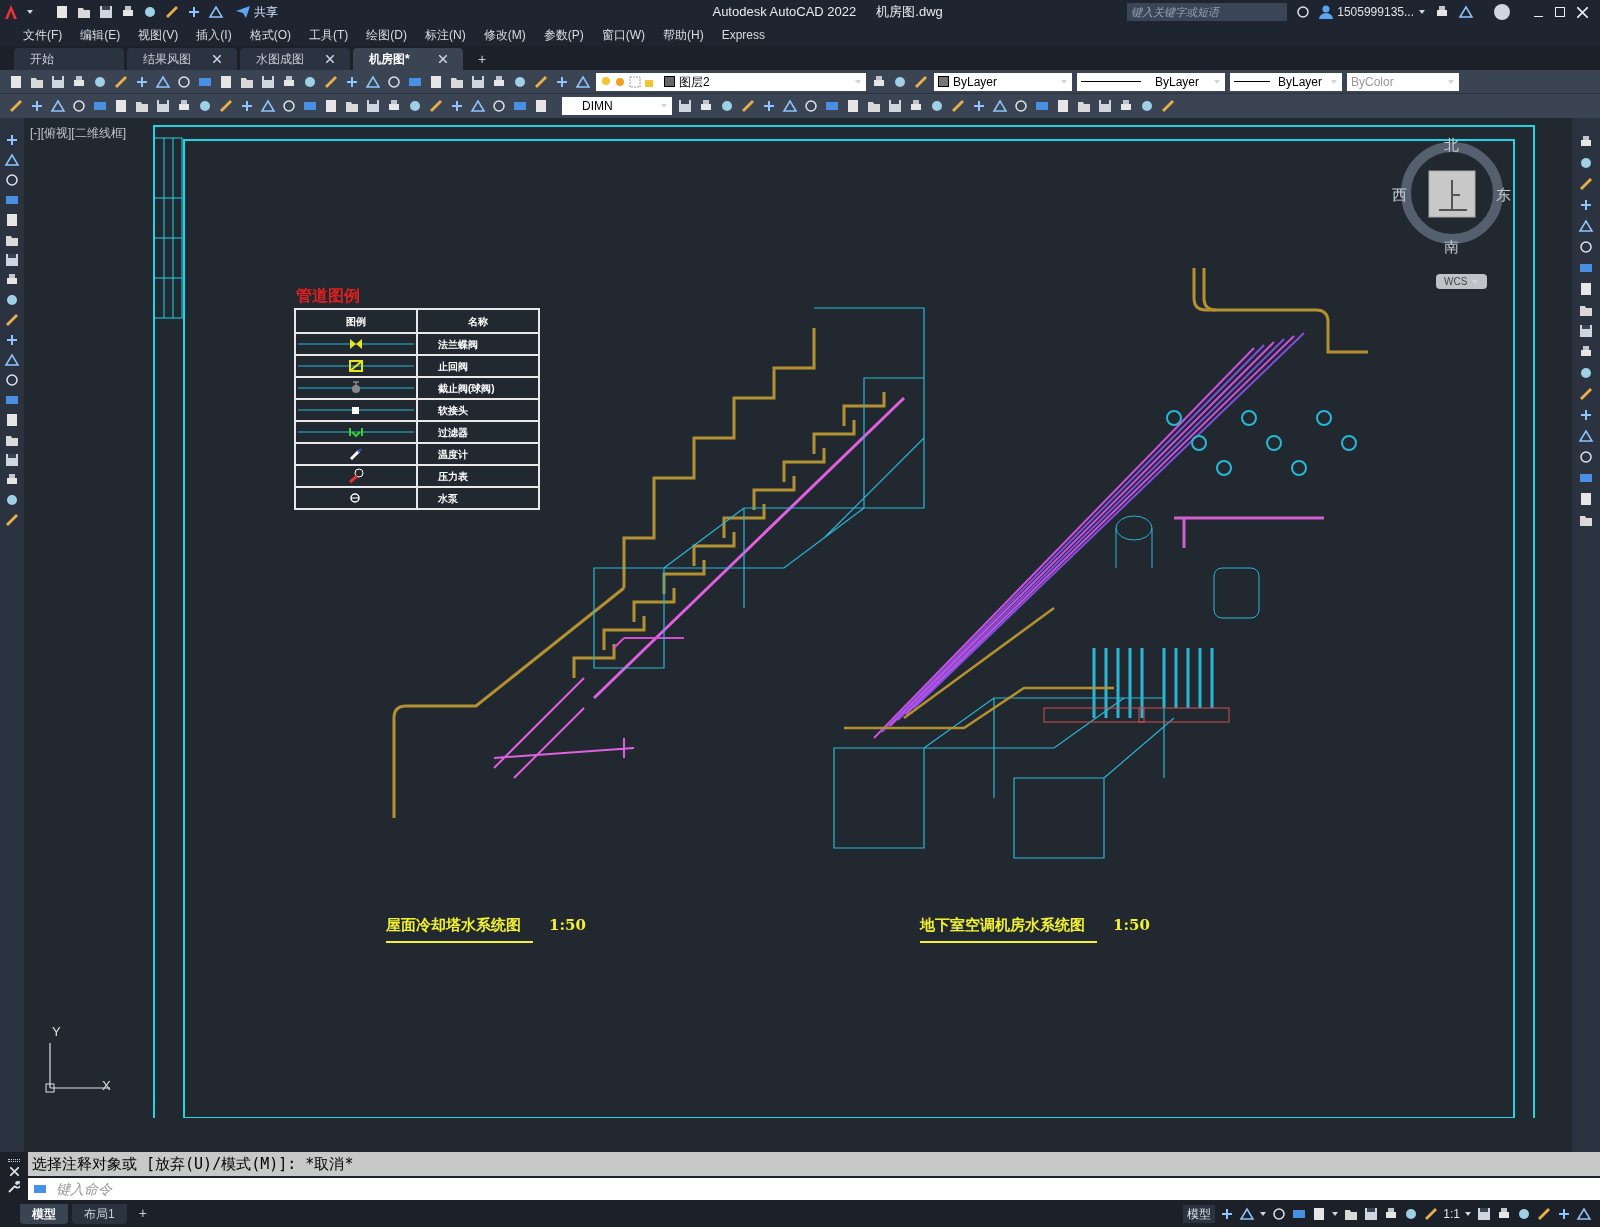 This screenshot has height=1227, width=1600. What do you see at coordinates (158, 35) in the screenshot?
I see `menu-item: 视图(V)` at bounding box center [158, 35].